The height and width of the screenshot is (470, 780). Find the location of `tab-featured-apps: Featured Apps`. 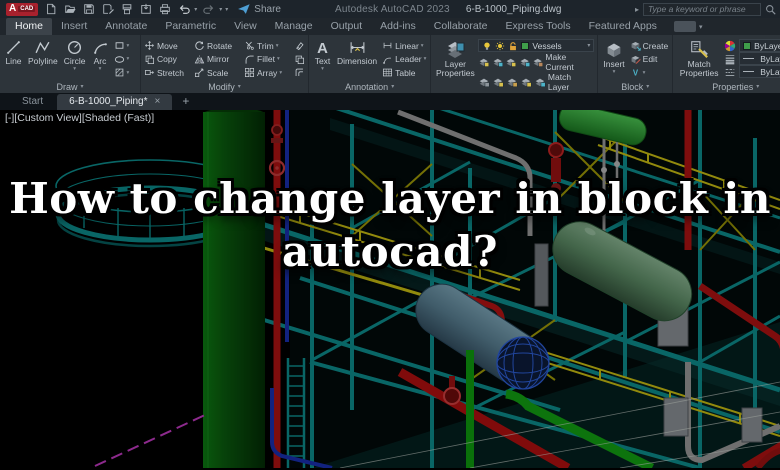

tab-featured-apps: Featured Apps is located at coordinates (623, 26).